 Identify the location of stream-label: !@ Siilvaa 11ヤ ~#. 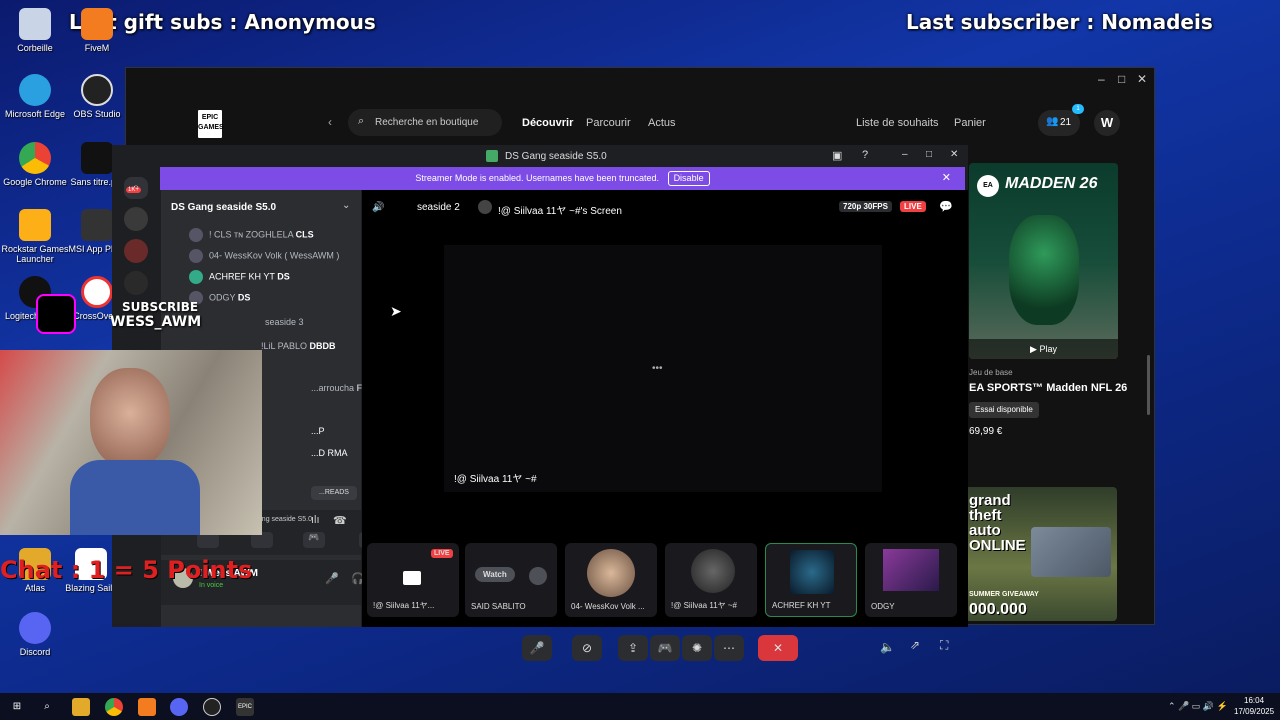
(495, 479).